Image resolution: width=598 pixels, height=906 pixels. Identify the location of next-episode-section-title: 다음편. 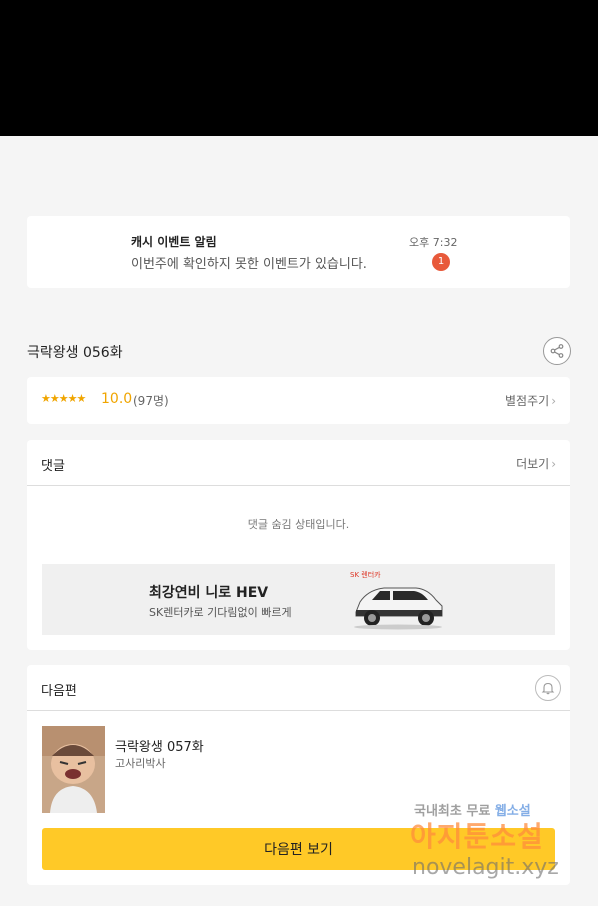
(59, 691).